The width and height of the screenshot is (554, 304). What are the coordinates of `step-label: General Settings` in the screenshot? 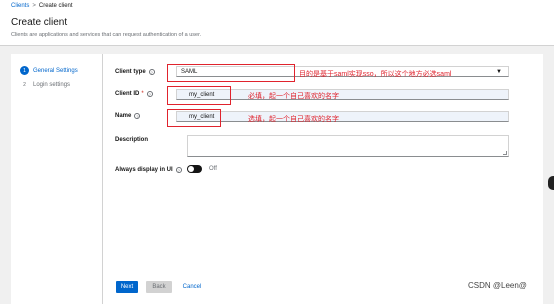 It's located at (55, 70).